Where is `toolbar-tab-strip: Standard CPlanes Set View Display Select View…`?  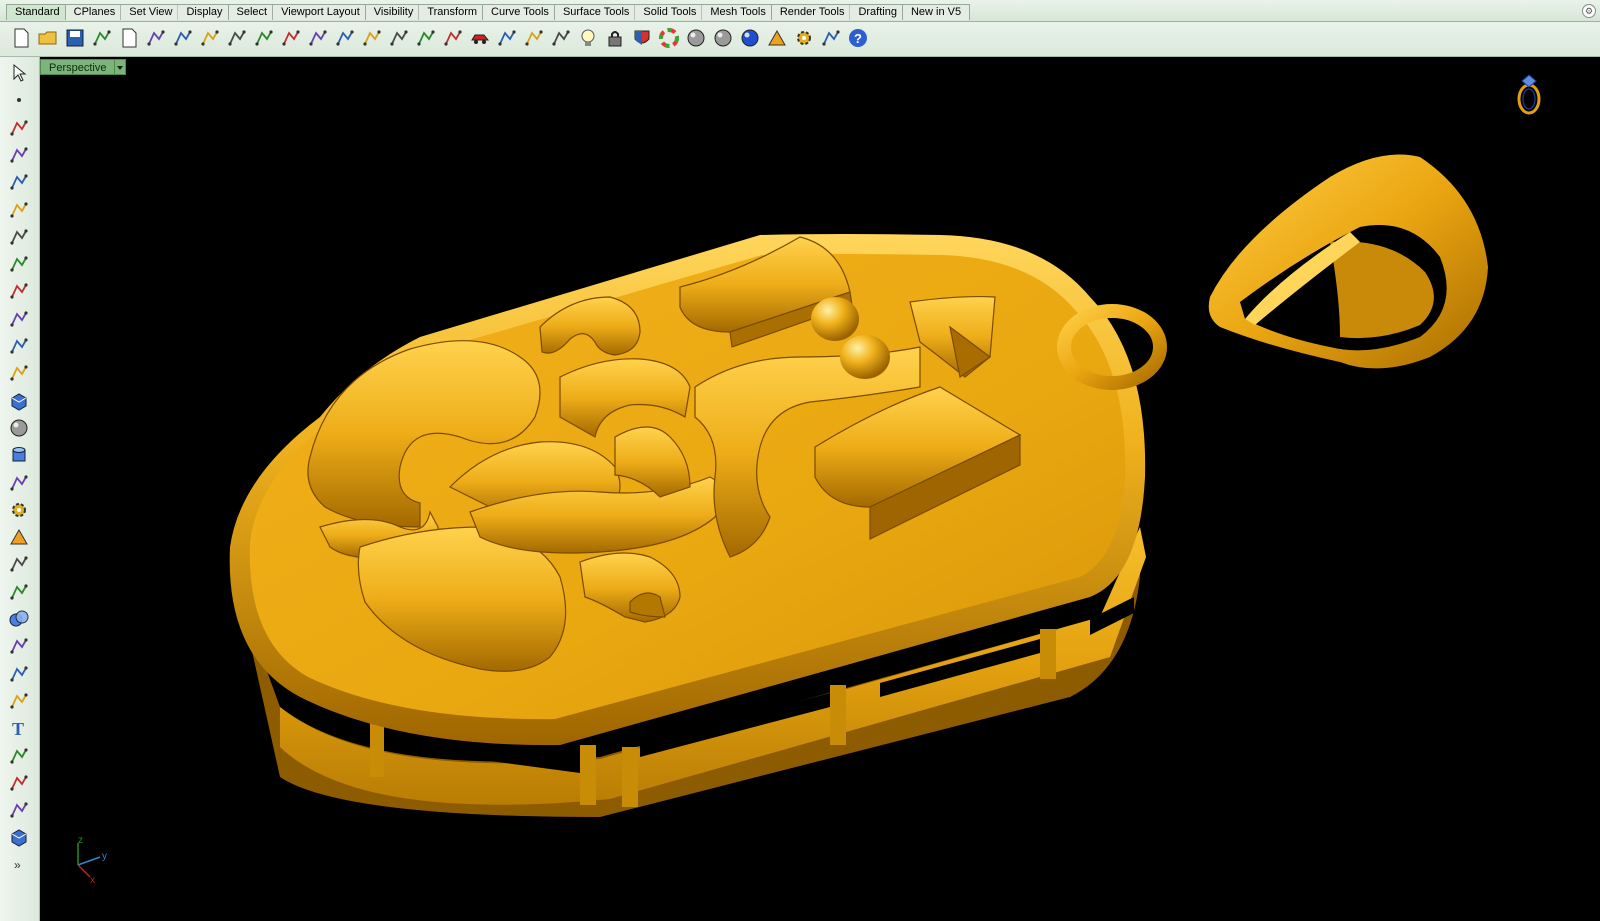
toolbar-tab-strip: Standard CPlanes Set View Display Select View… is located at coordinates (800, 11).